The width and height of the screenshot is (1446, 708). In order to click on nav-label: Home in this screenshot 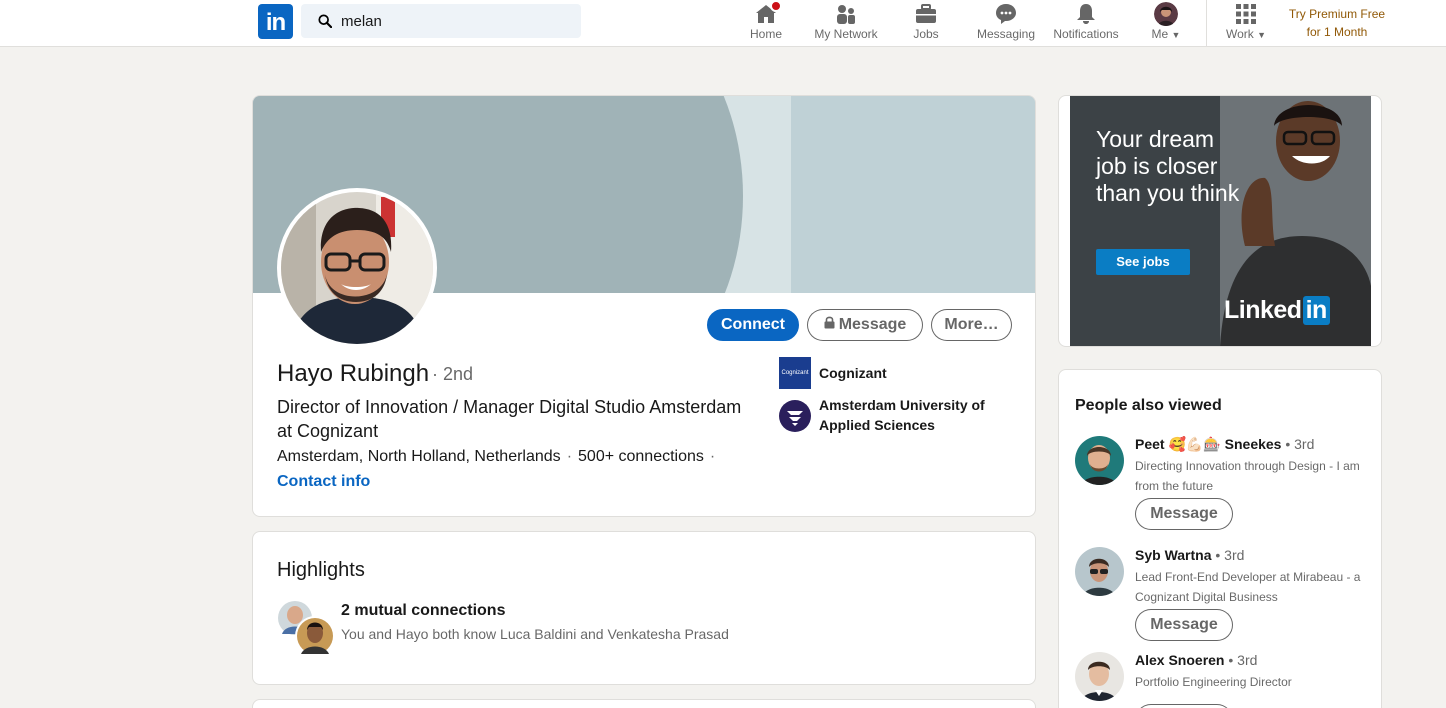, I will do `click(765, 34)`.